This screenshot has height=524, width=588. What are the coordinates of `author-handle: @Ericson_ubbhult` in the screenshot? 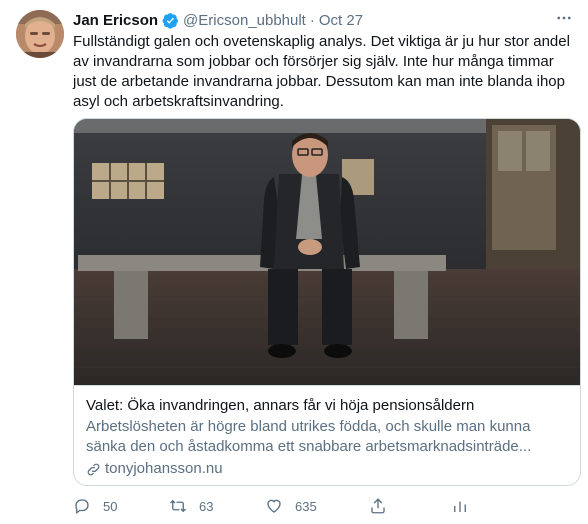 It's located at (244, 20).